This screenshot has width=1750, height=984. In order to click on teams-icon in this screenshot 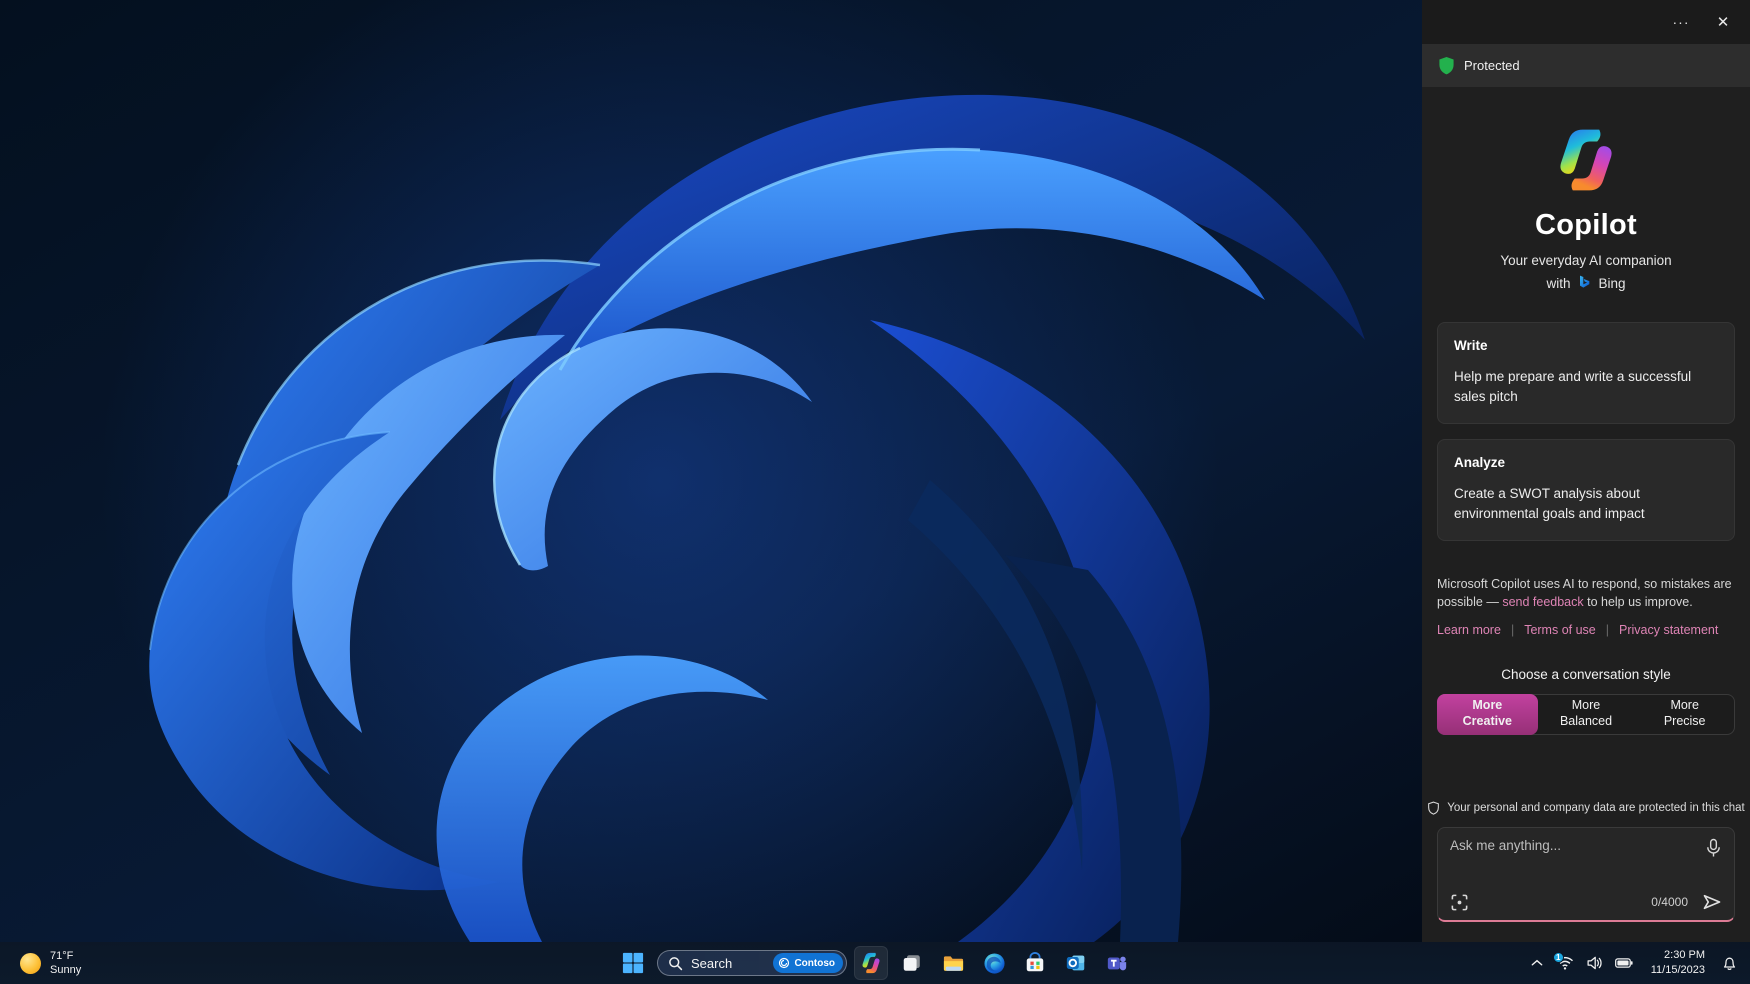, I will do `click(1117, 963)`.